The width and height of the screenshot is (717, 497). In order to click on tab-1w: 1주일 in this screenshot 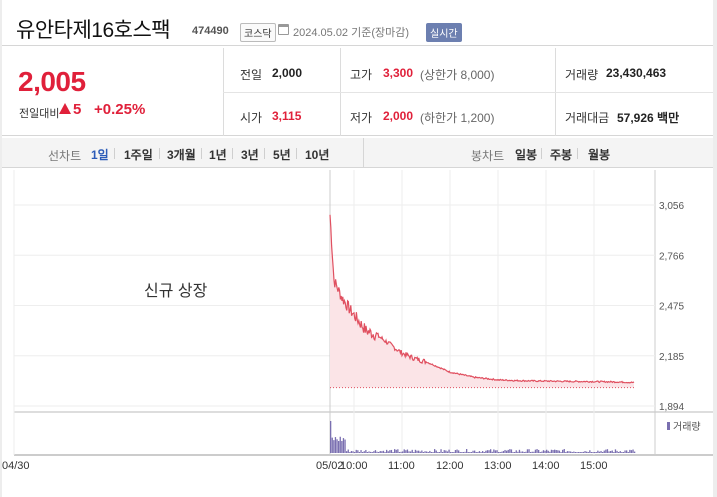, I will do `click(138, 154)`.